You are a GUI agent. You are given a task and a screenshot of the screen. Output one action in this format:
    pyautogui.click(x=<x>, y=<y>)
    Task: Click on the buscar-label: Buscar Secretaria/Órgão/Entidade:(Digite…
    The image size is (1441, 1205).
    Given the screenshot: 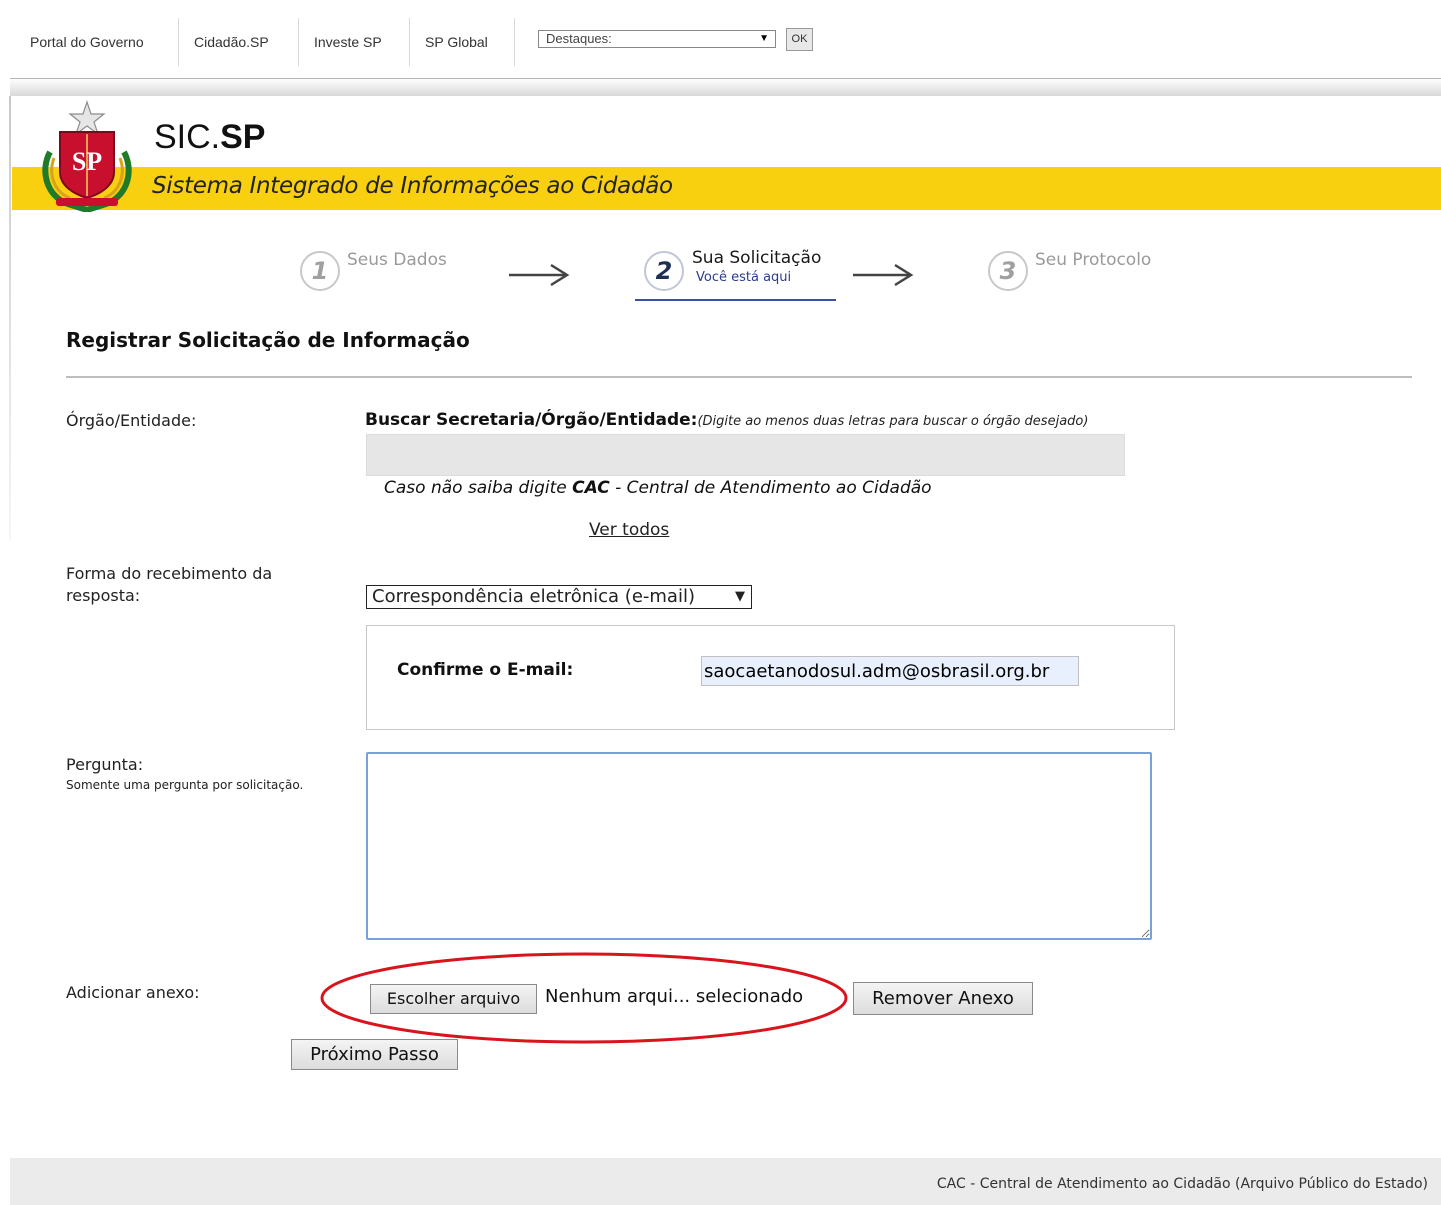 What is the action you would take?
    pyautogui.click(x=726, y=420)
    